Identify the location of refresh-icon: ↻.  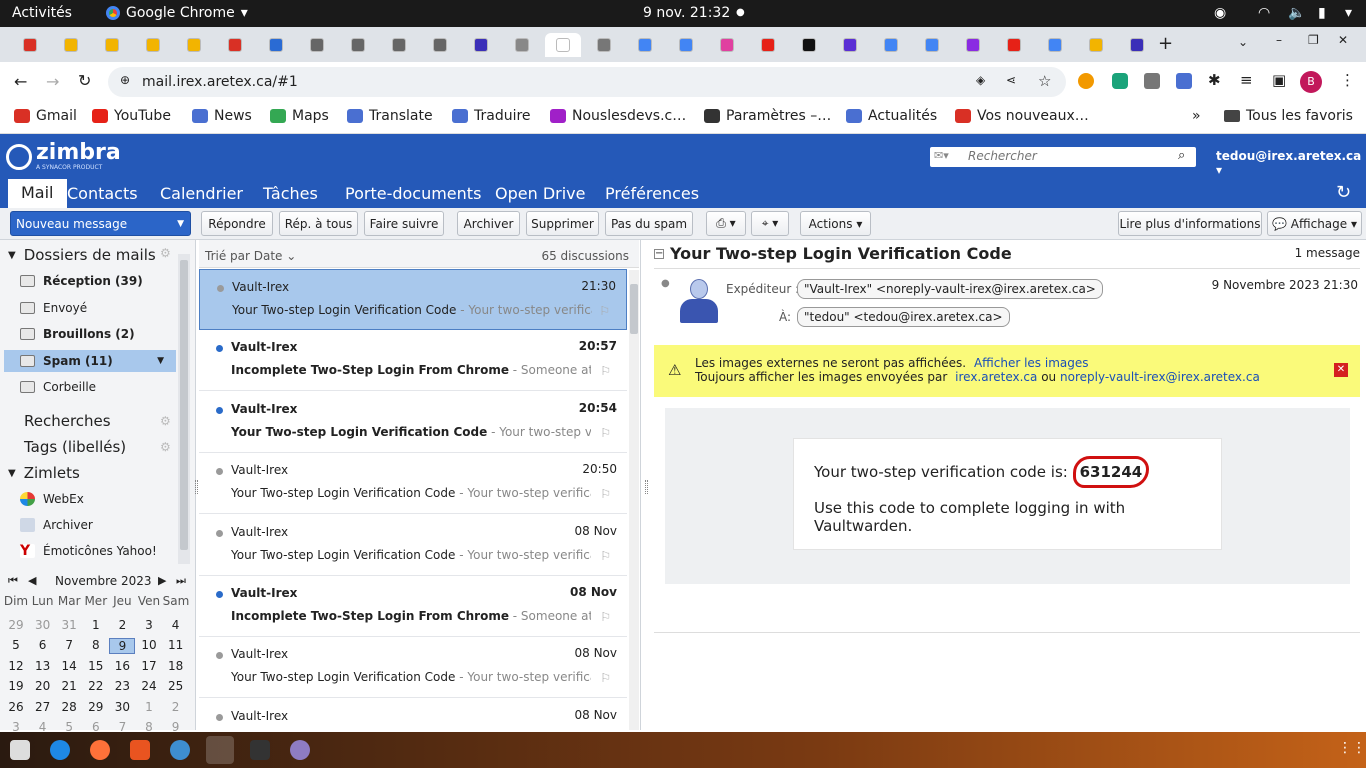
(1343, 192).